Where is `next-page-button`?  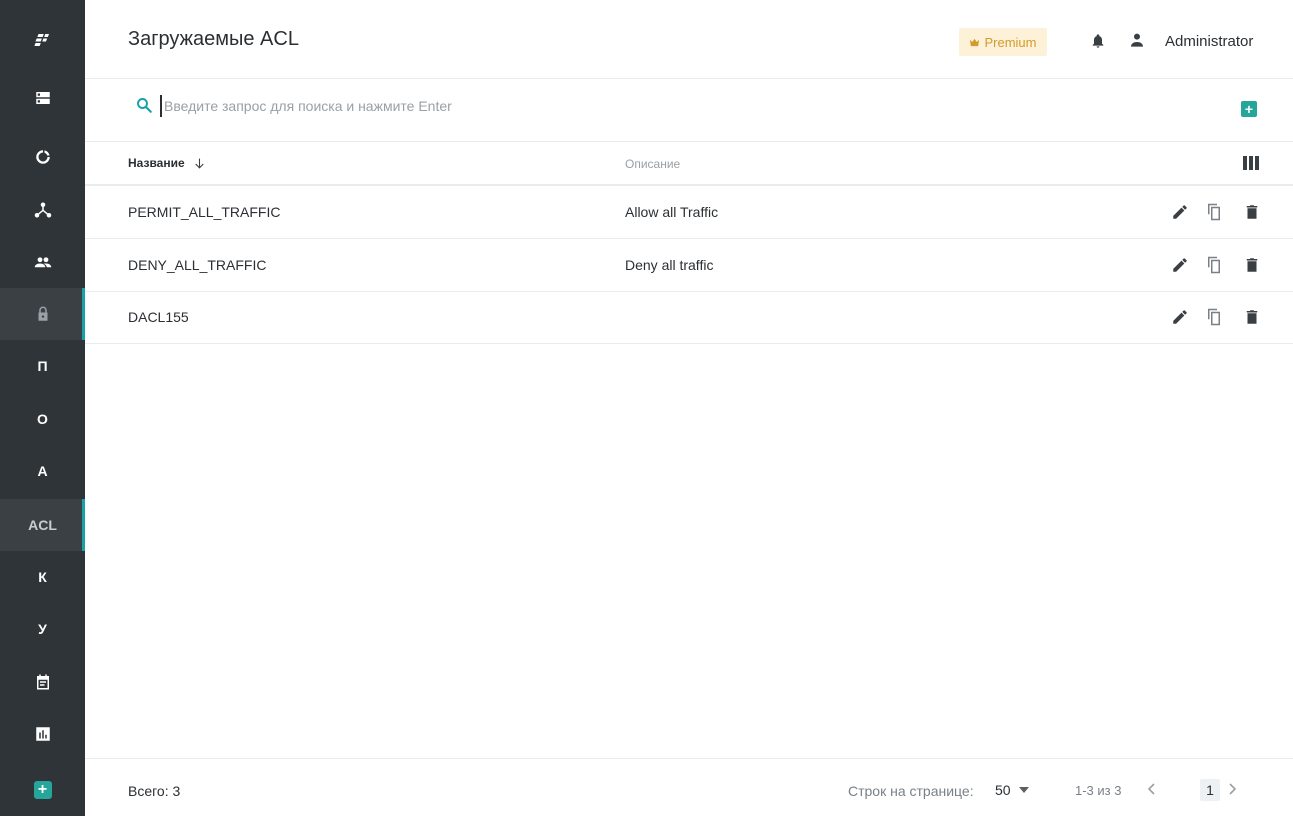 next-page-button is located at coordinates (1232, 789).